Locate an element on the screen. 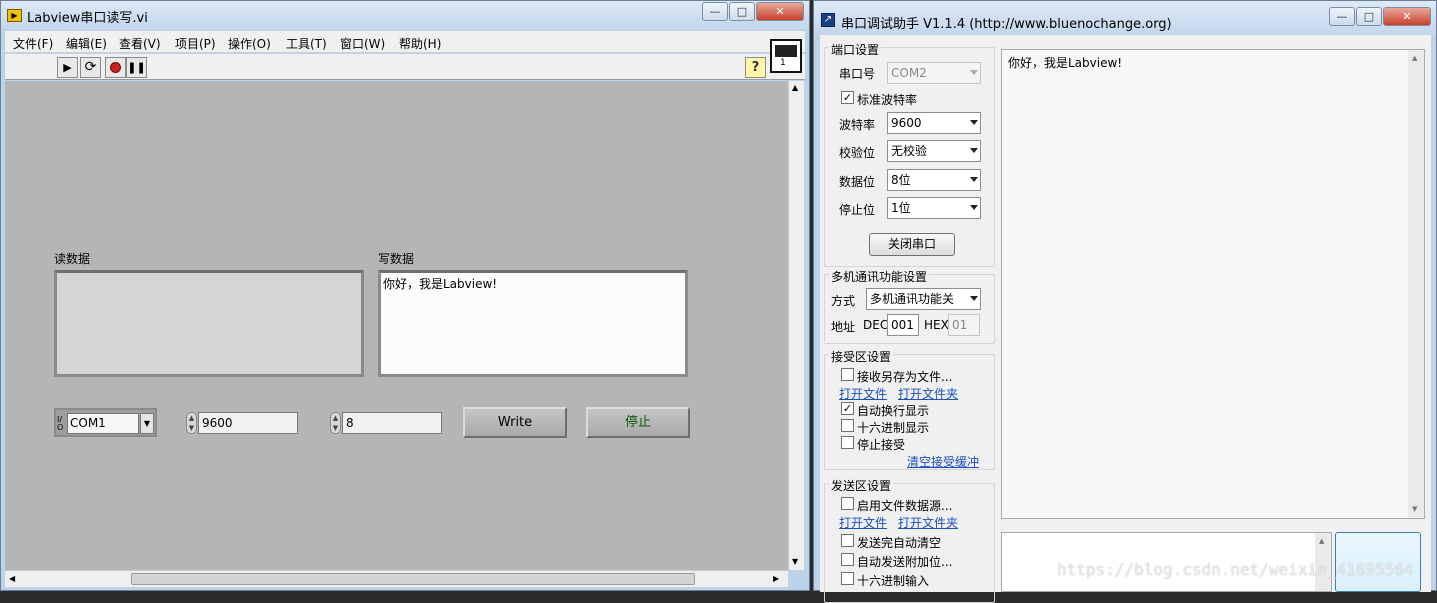 The height and width of the screenshot is (603, 1437). stopbits-label: 停止位 is located at coordinates (857, 210).